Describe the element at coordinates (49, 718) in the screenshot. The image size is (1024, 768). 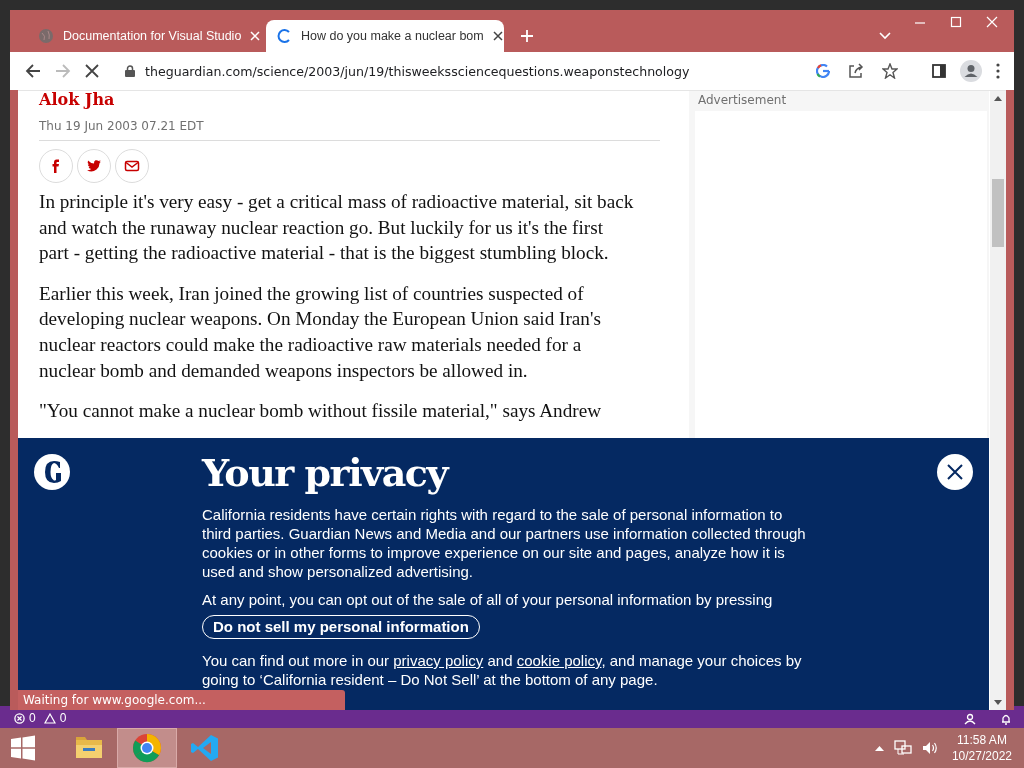
I see `warning-icon` at that location.